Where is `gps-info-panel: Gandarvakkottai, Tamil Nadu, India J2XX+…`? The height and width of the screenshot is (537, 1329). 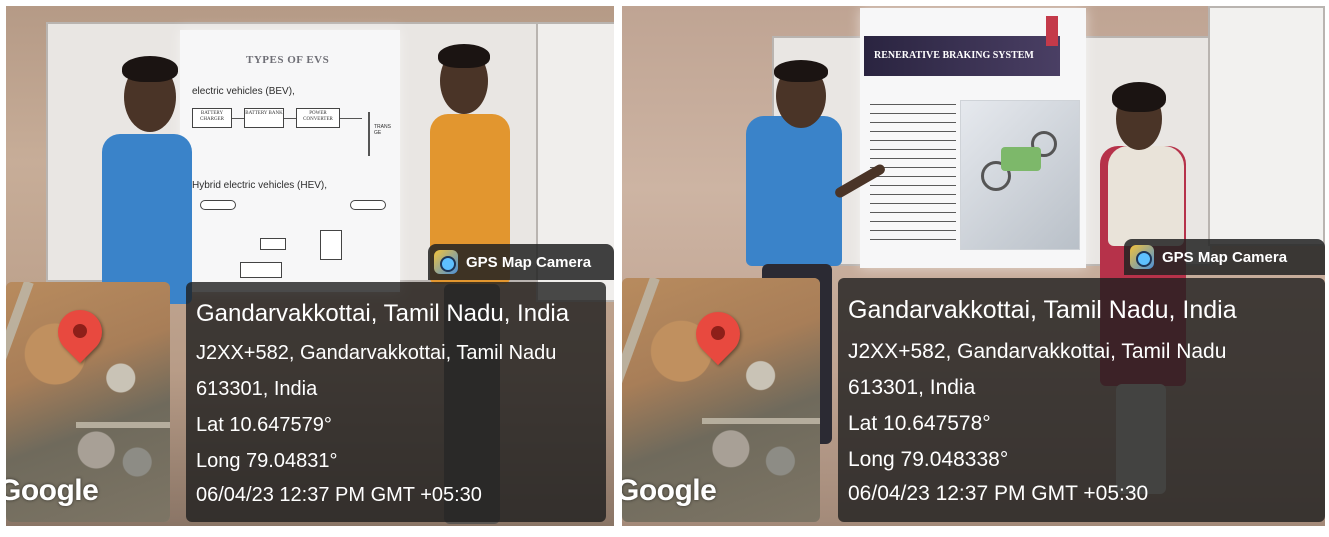
gps-info-panel: Gandarvakkottai, Tamil Nadu, India J2XX+… is located at coordinates (396, 402).